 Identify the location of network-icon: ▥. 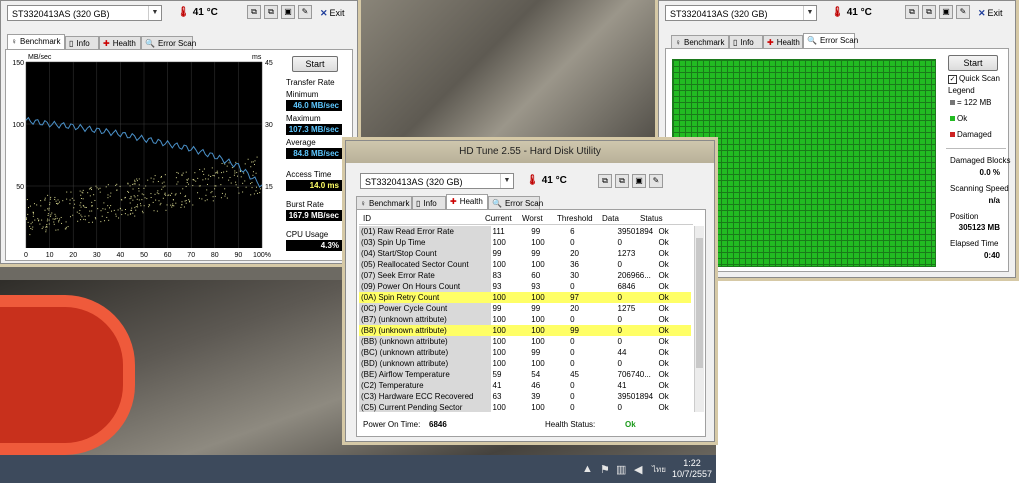
(621, 469).